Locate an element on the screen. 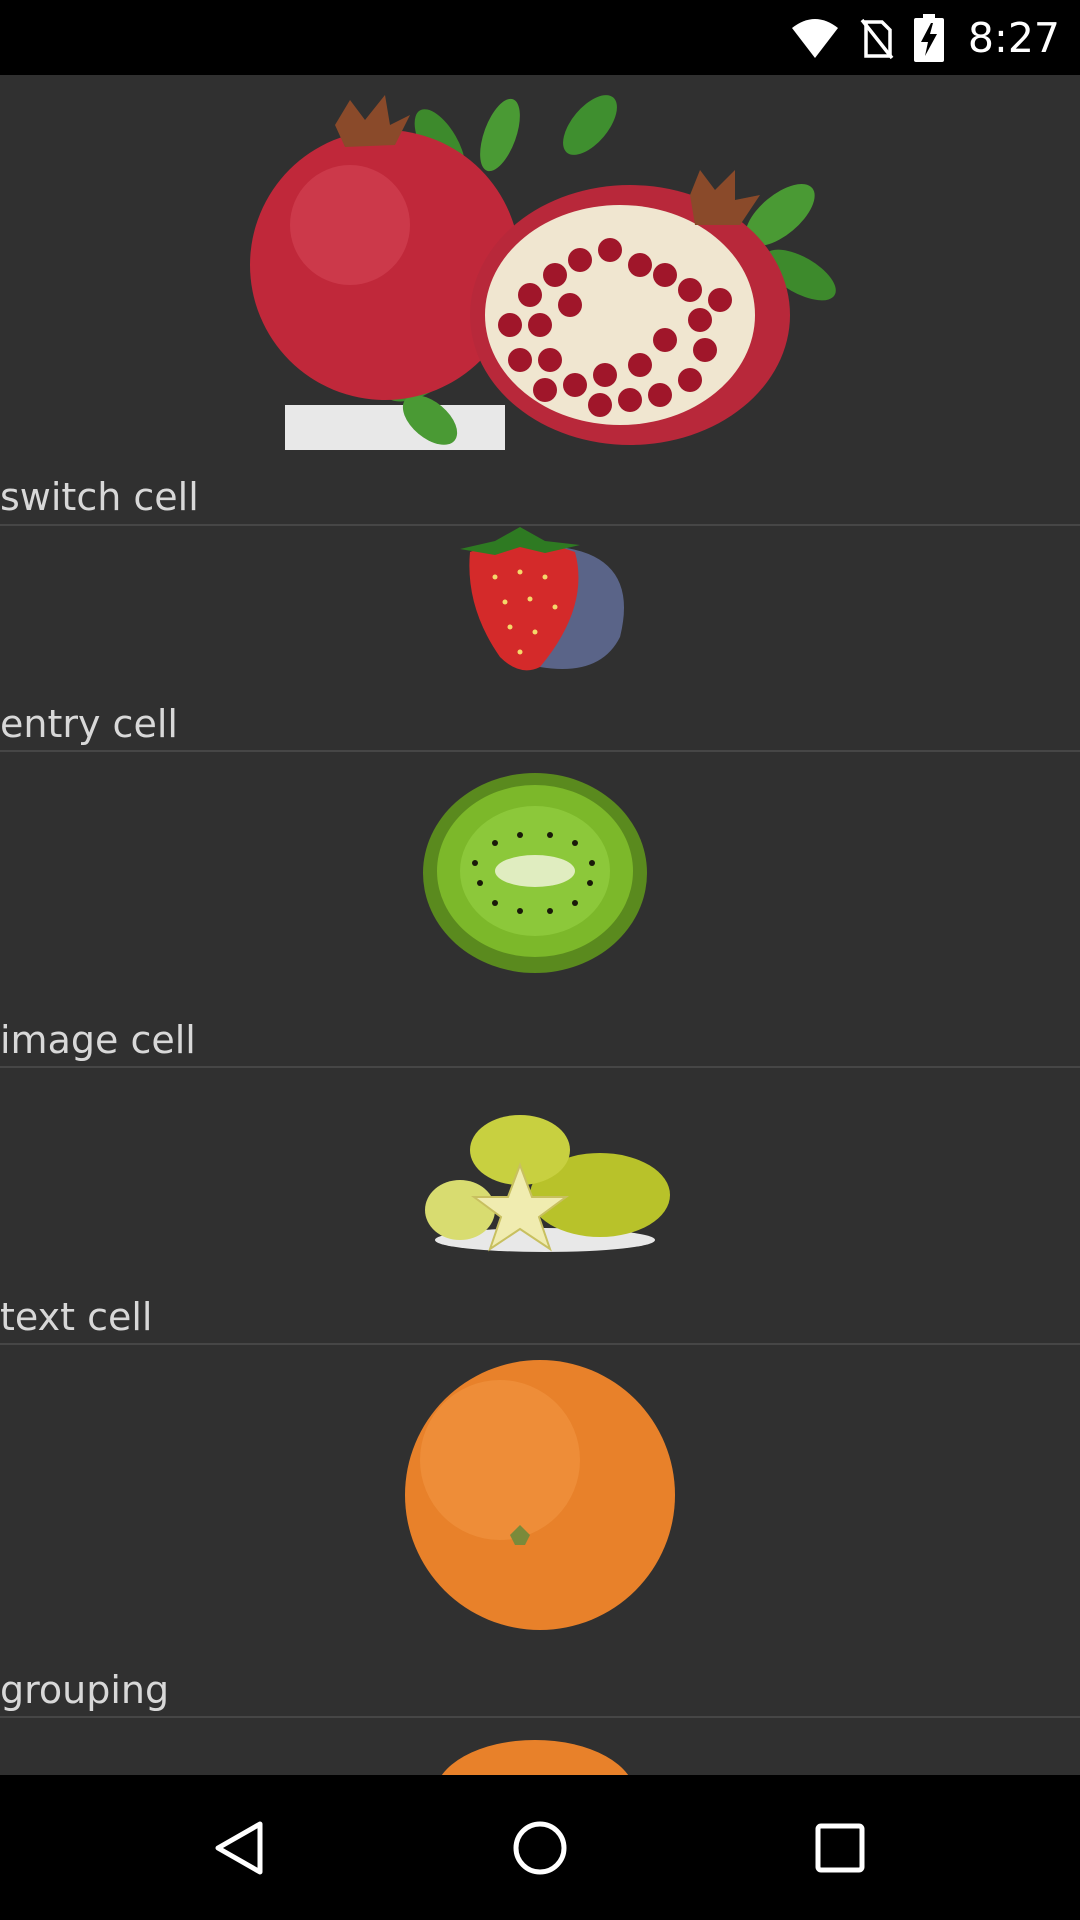 The width and height of the screenshot is (1080, 1920). status-icons: 8:27 is located at coordinates (925, 38).